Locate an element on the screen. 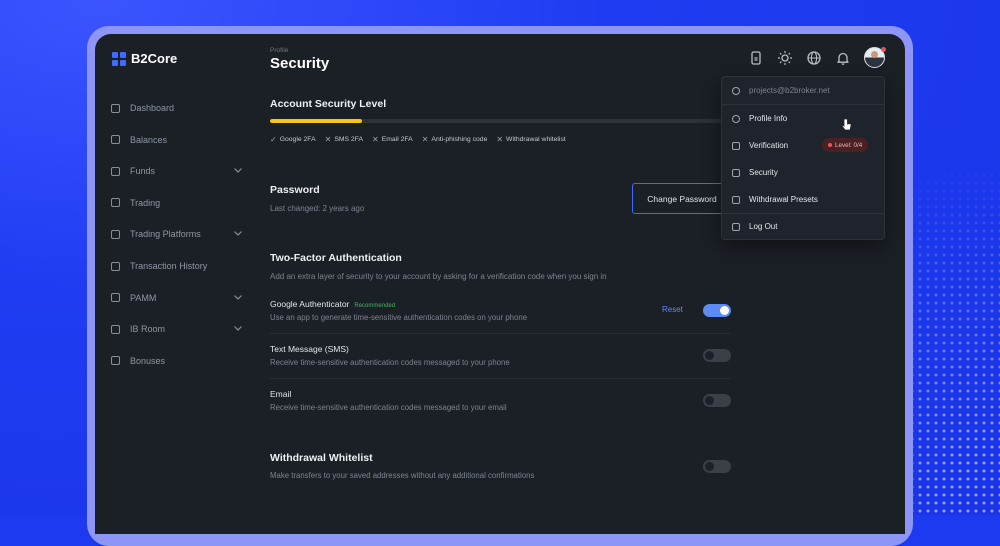  sms-title: Text Message (SMS) is located at coordinates (309, 349).